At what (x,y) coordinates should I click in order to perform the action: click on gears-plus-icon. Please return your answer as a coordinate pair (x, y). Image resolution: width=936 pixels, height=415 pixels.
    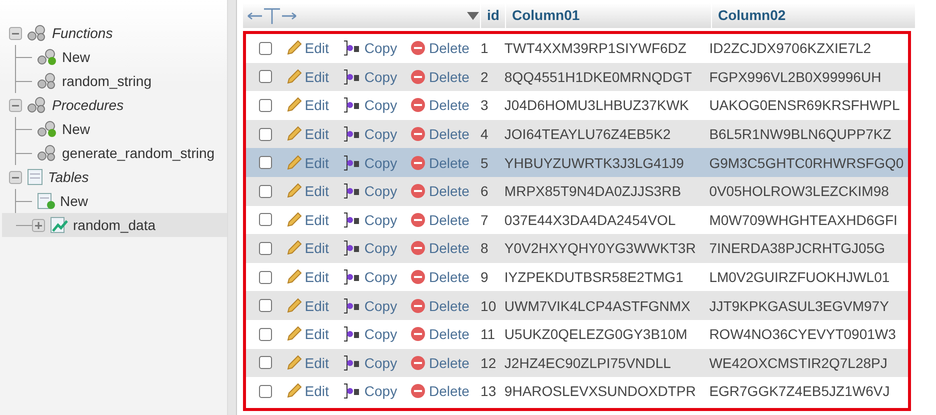
    Looking at the image, I should click on (47, 57).